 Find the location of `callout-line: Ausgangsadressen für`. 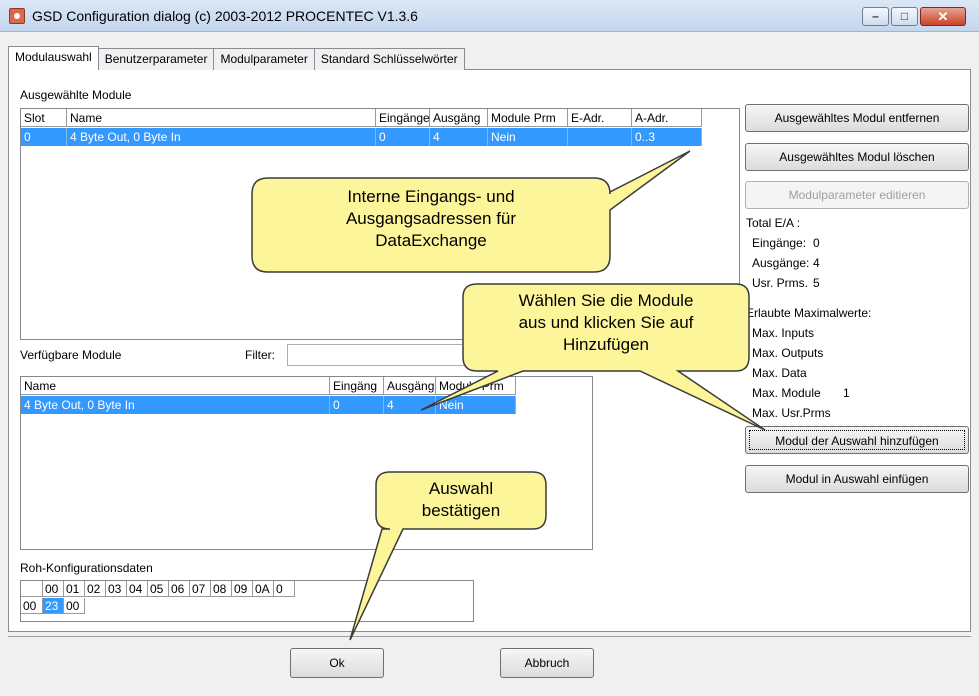

callout-line: Ausgangsadressen für is located at coordinates (431, 218).